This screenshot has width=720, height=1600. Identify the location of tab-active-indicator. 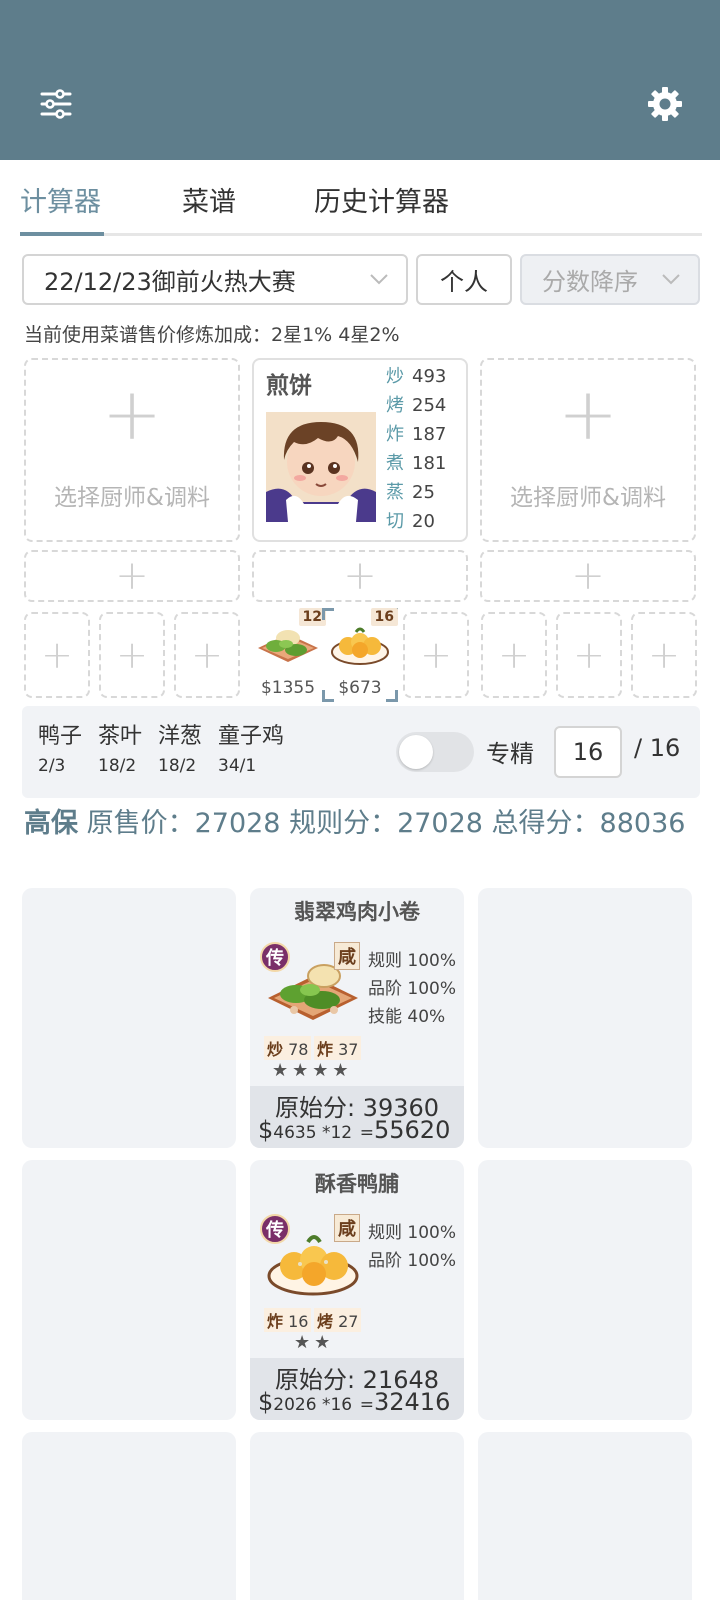
(62, 234).